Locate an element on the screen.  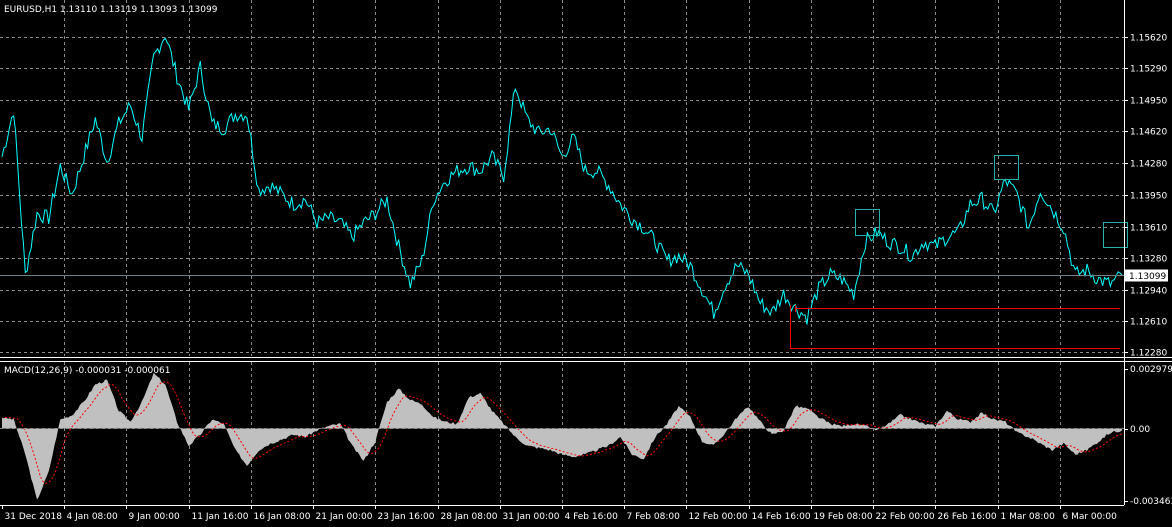
y-tick-label: 1.15620 is located at coordinates (1148, 39).